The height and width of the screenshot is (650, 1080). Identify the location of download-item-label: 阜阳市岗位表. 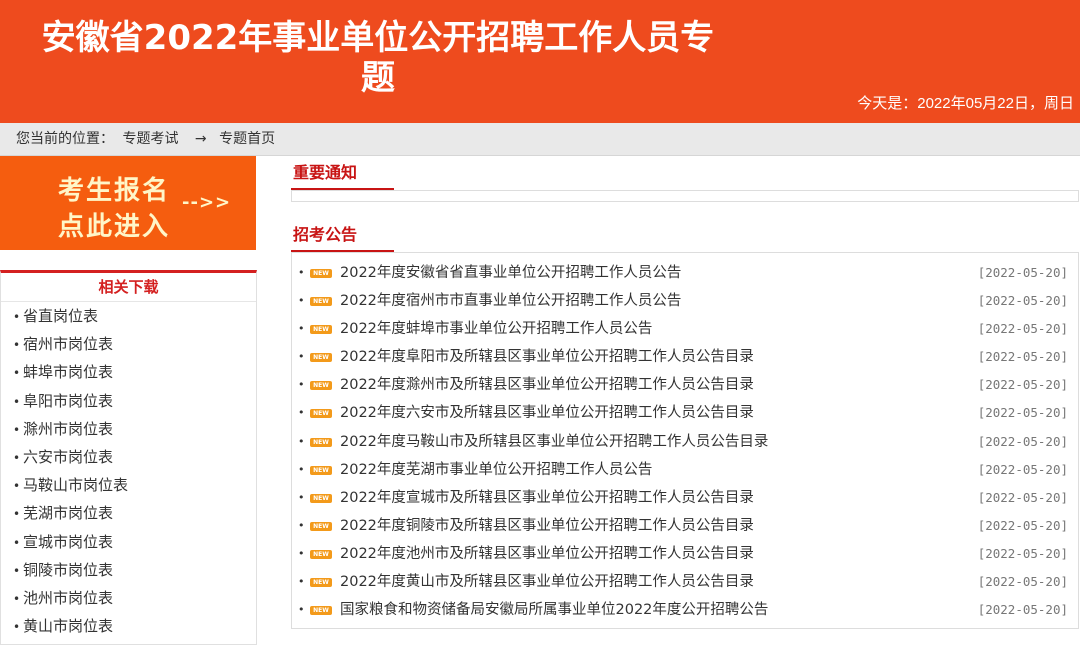
(68, 401).